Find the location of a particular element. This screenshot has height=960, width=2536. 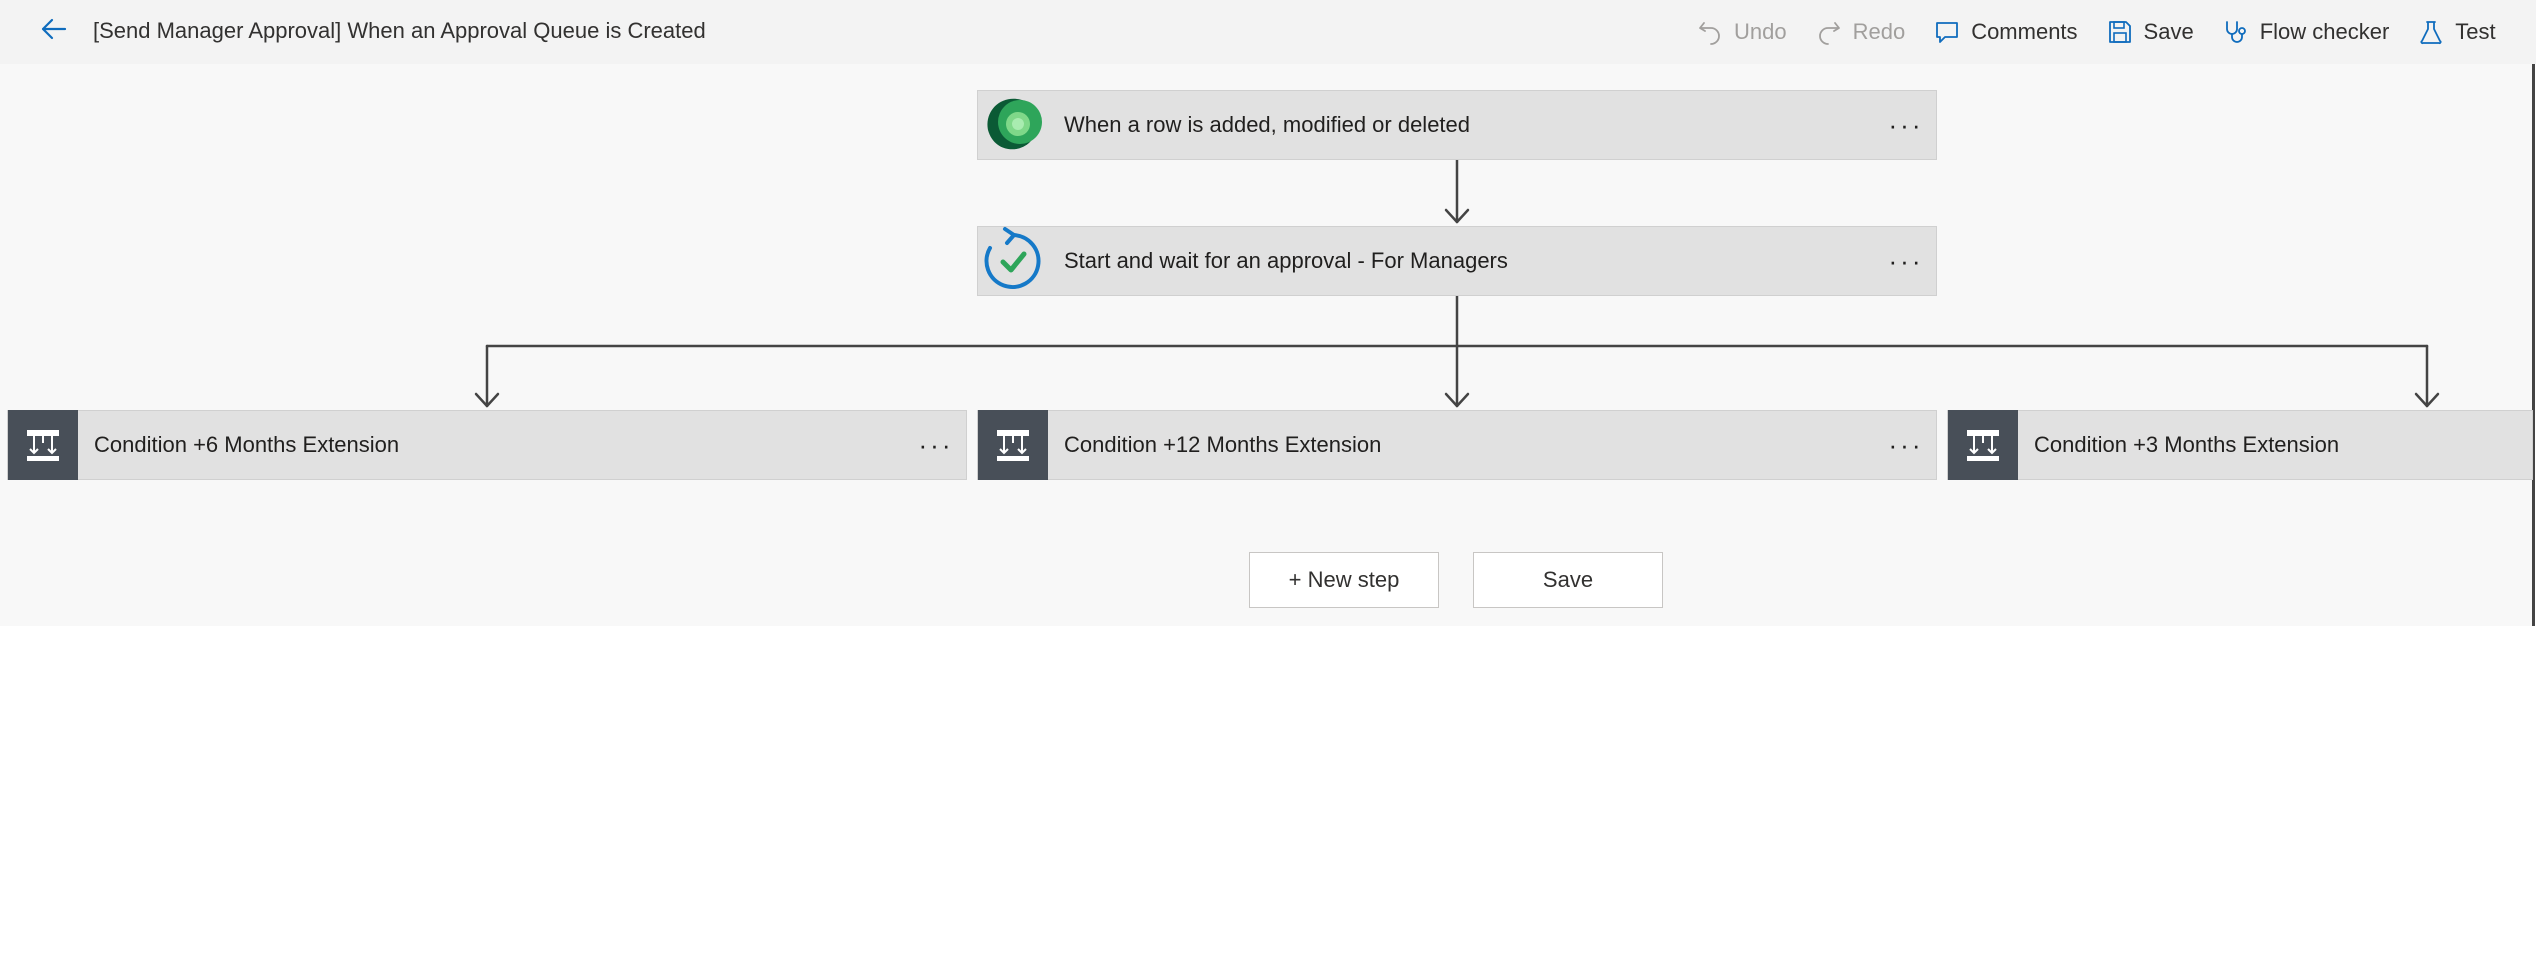

flow-checker-label: Flow checker is located at coordinates (2324, 31).